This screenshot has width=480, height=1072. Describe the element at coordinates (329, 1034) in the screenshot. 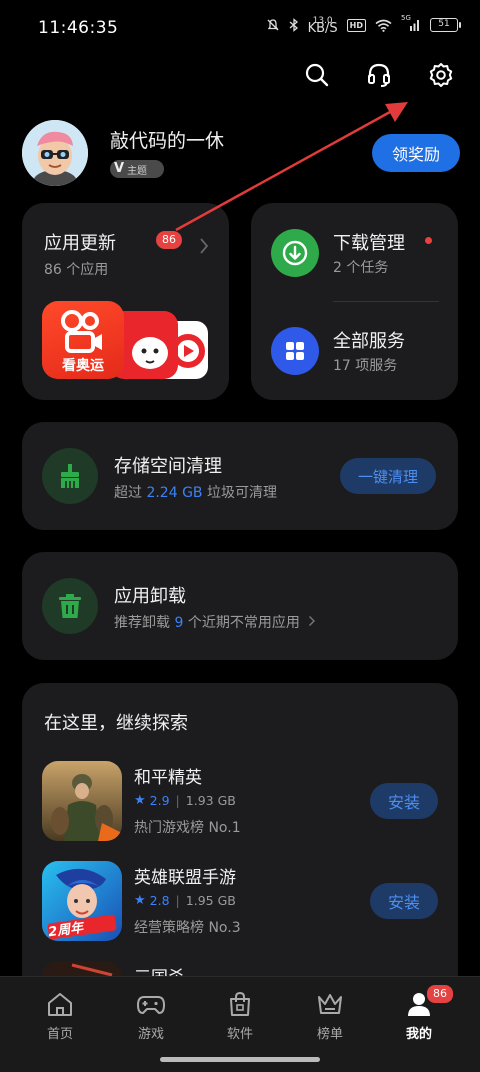

I see `nav-label: 榜单` at that location.